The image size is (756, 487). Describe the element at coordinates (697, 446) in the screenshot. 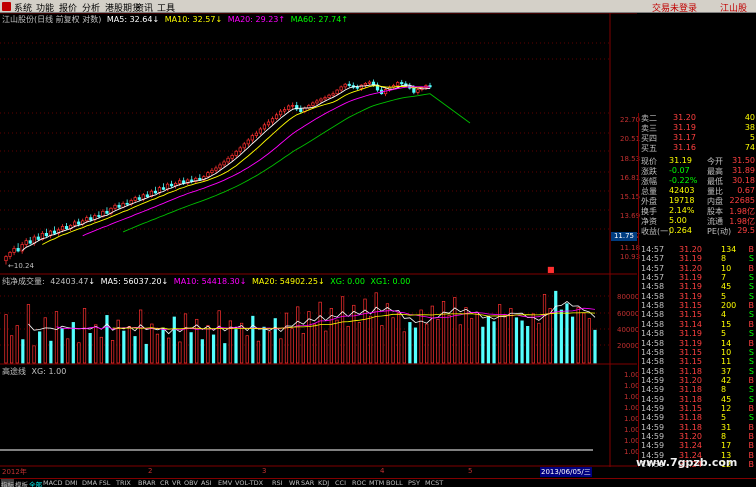

I see `tick-row: 14:59 31.24 17 B` at that location.